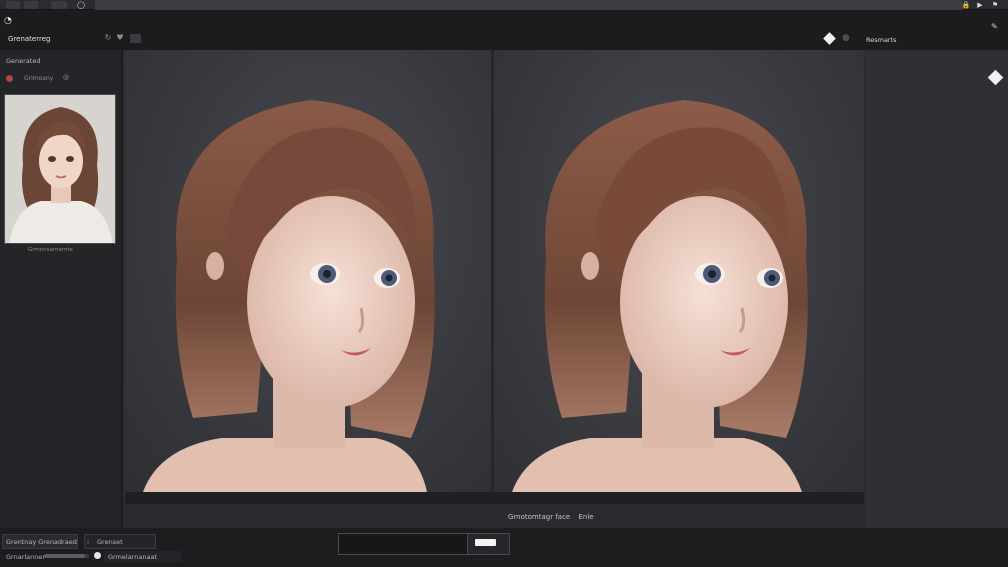  I want to click on slider-label: Grmelarnanaat, so click(133, 557).